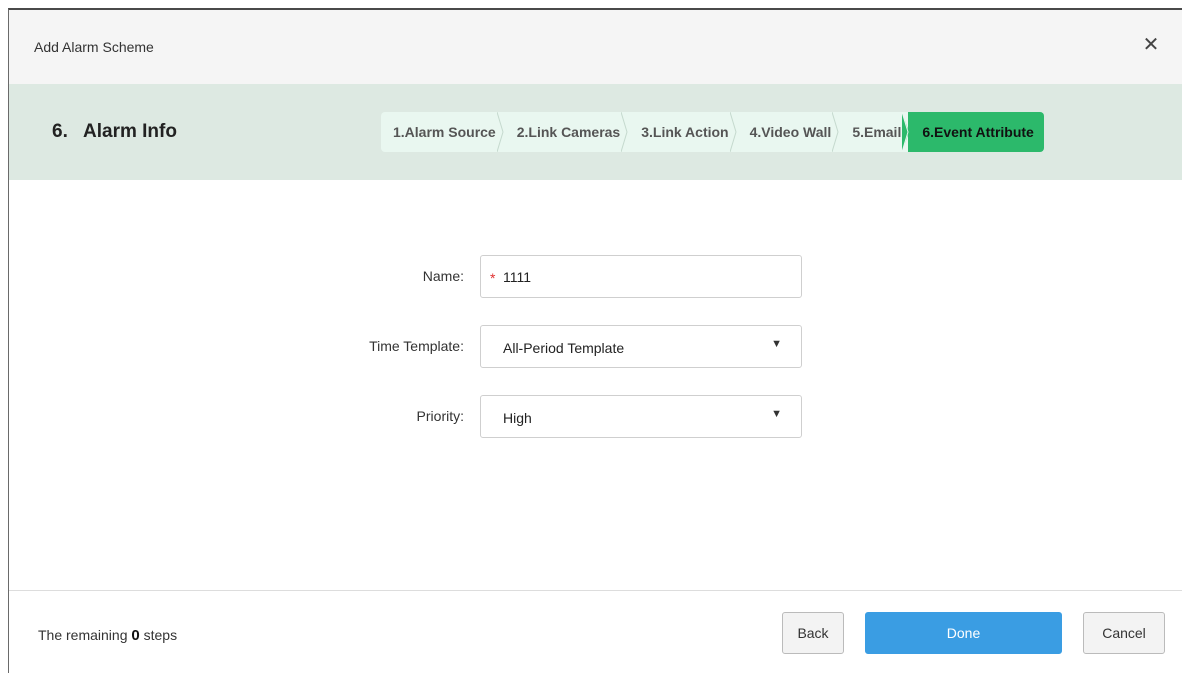 The image size is (1182, 676). What do you see at coordinates (1124, 633) in the screenshot?
I see `cancel-button: Cancel` at bounding box center [1124, 633].